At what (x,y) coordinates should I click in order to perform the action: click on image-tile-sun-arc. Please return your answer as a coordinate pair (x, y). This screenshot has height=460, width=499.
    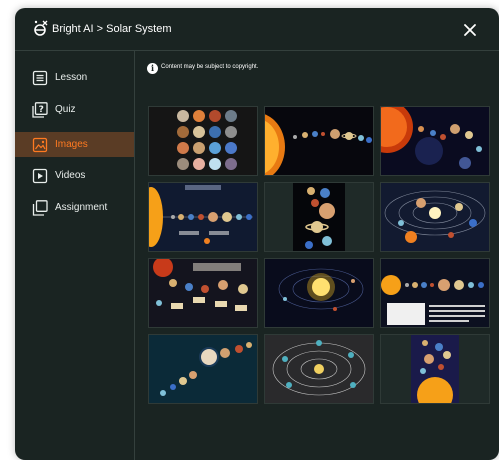
    Looking at the image, I should click on (319, 141).